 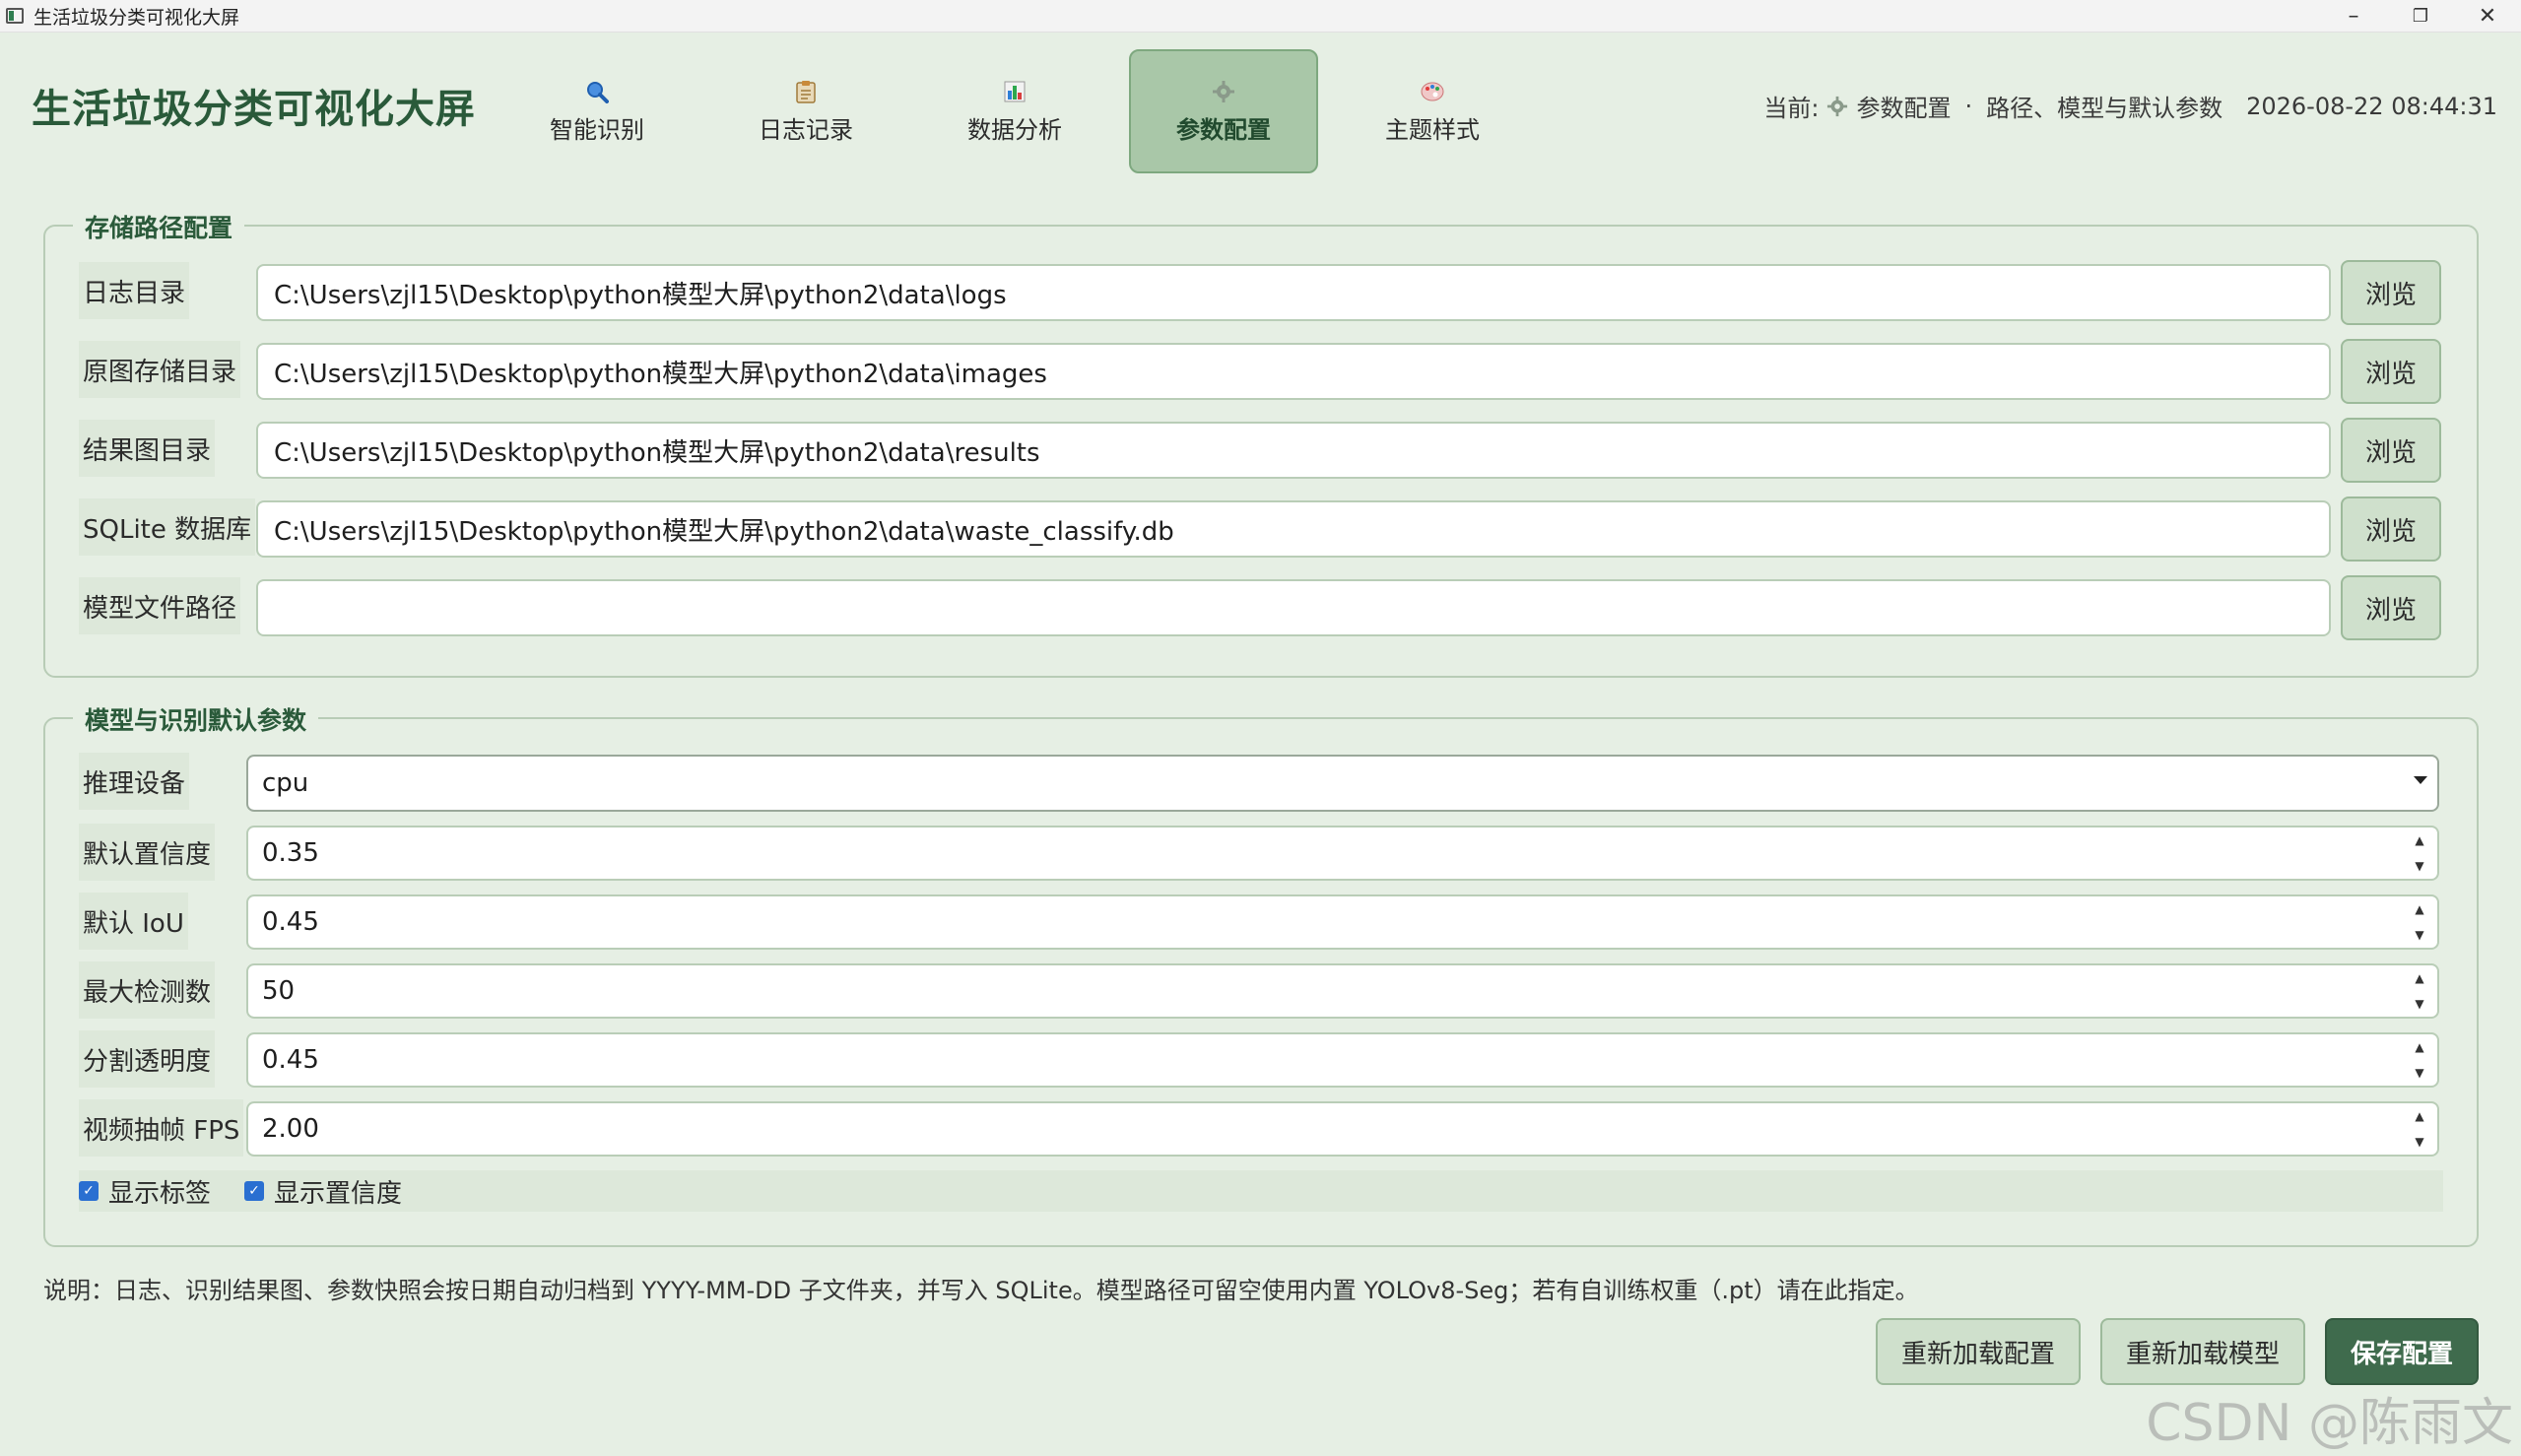 I want to click on nav-tabs: 智能识别 日志记录 数据分析 参数配置 主题样式, so click(x=1024, y=111).